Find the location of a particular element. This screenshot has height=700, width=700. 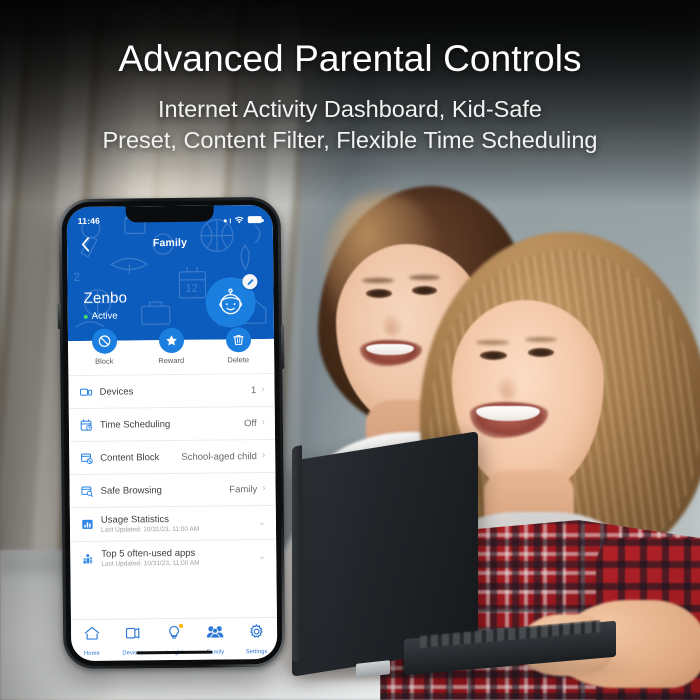

list-item-label: Top 5 often-used apps is located at coordinates (148, 553).